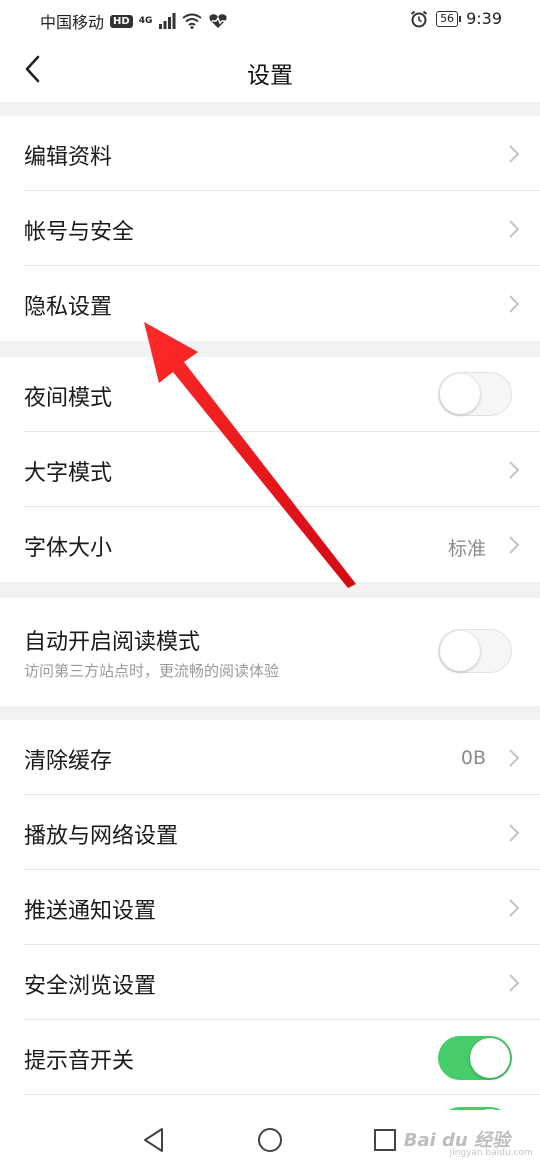 Image resolution: width=540 pixels, height=1170 pixels. What do you see at coordinates (68, 398) in the screenshot?
I see `setting-label: 夜间模式` at bounding box center [68, 398].